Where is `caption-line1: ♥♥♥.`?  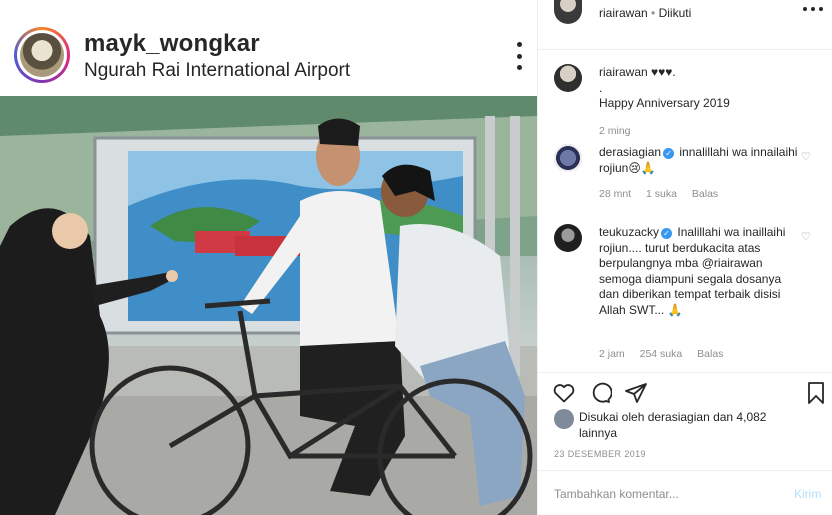
caption-line1: ♥♥♥. is located at coordinates (663, 72).